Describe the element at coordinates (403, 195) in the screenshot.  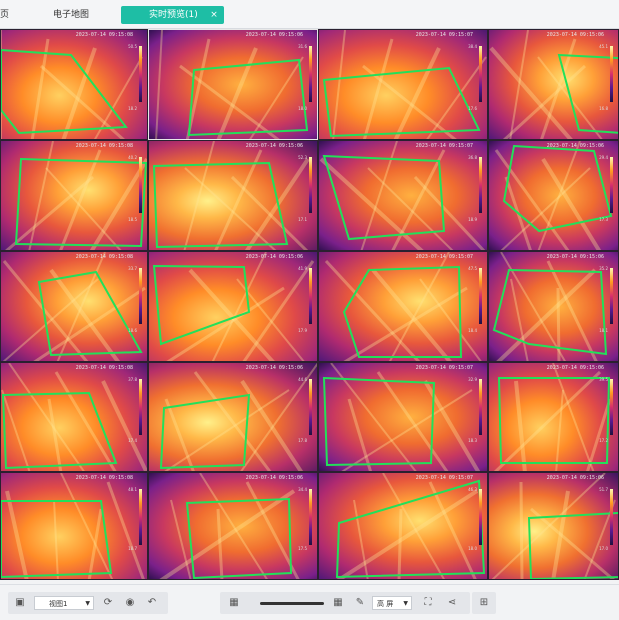
I see `camera-view: 2023-07-14 09:15:07 36.8 18.9` at that location.